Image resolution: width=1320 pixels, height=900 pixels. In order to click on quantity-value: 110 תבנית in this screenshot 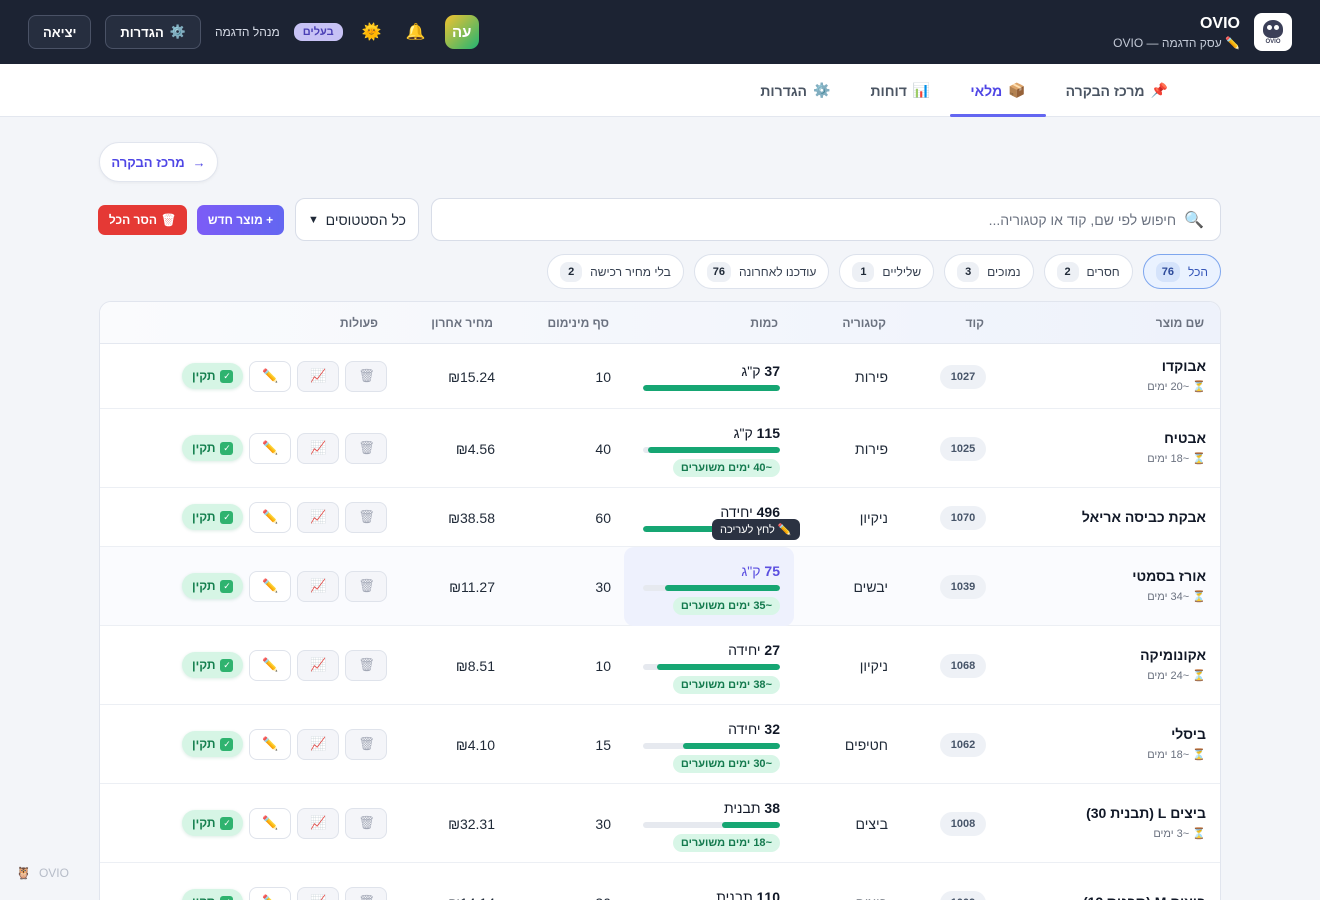, I will do `click(748, 894)`.